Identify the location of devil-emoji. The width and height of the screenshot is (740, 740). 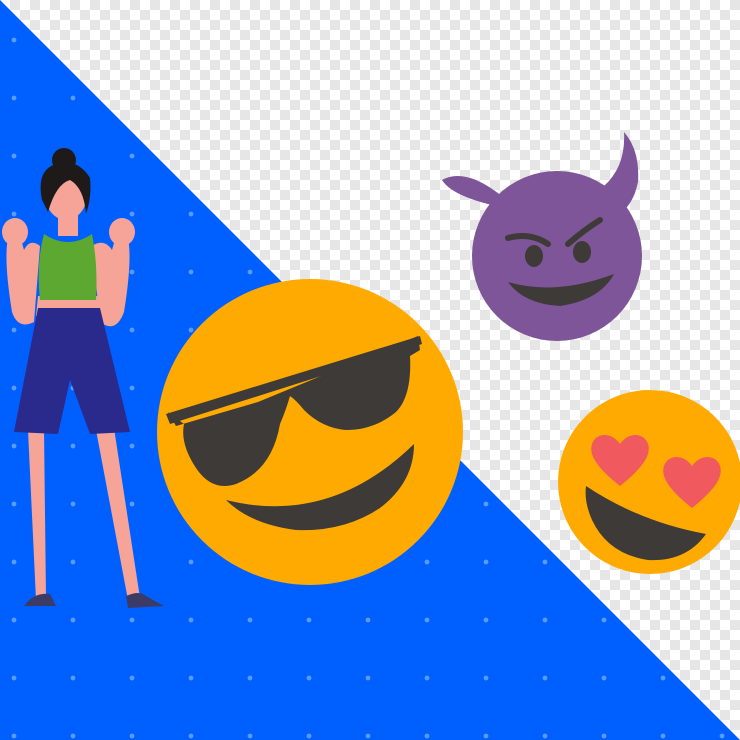
(542, 236).